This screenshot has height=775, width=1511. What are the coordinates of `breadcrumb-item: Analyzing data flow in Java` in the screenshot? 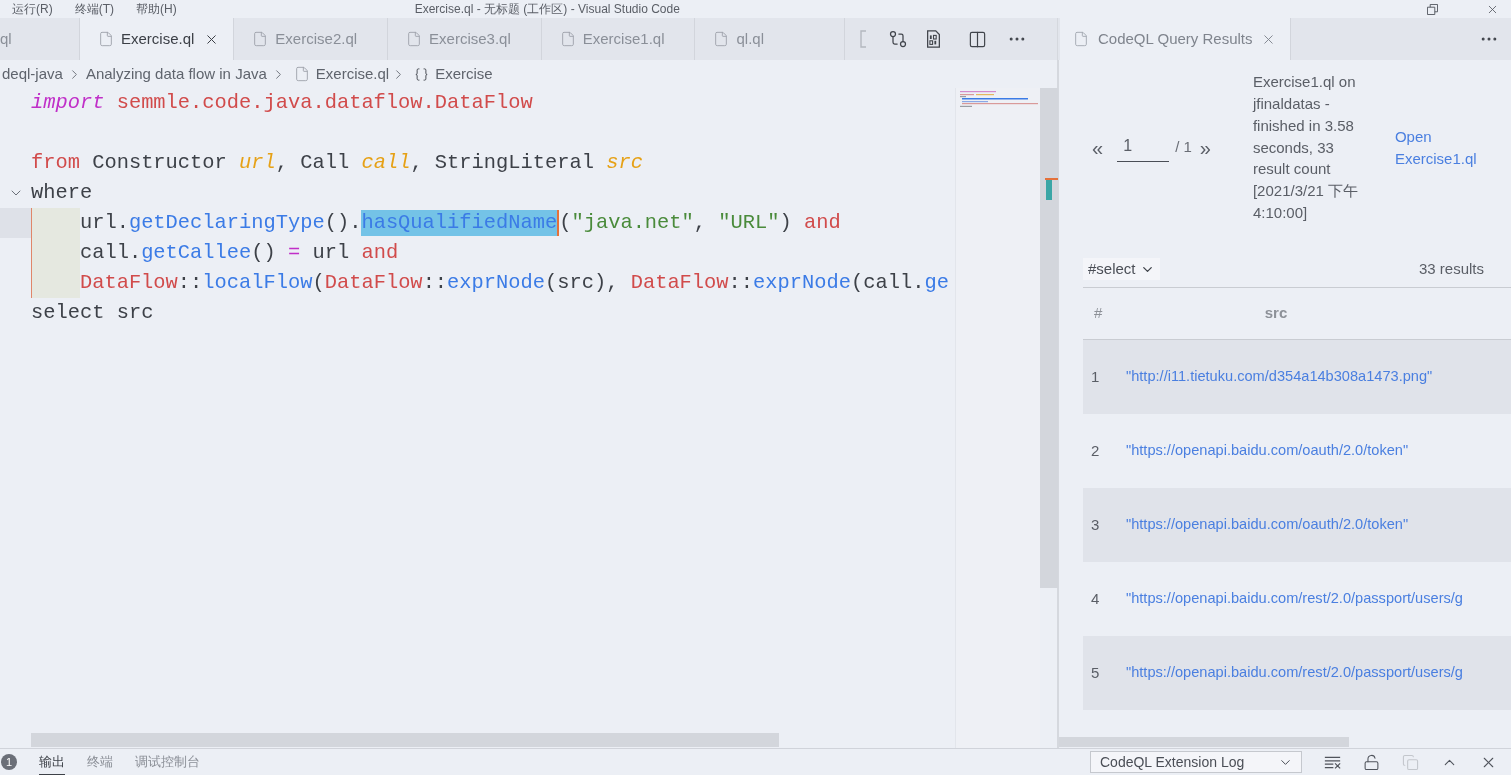 It's located at (176, 74).